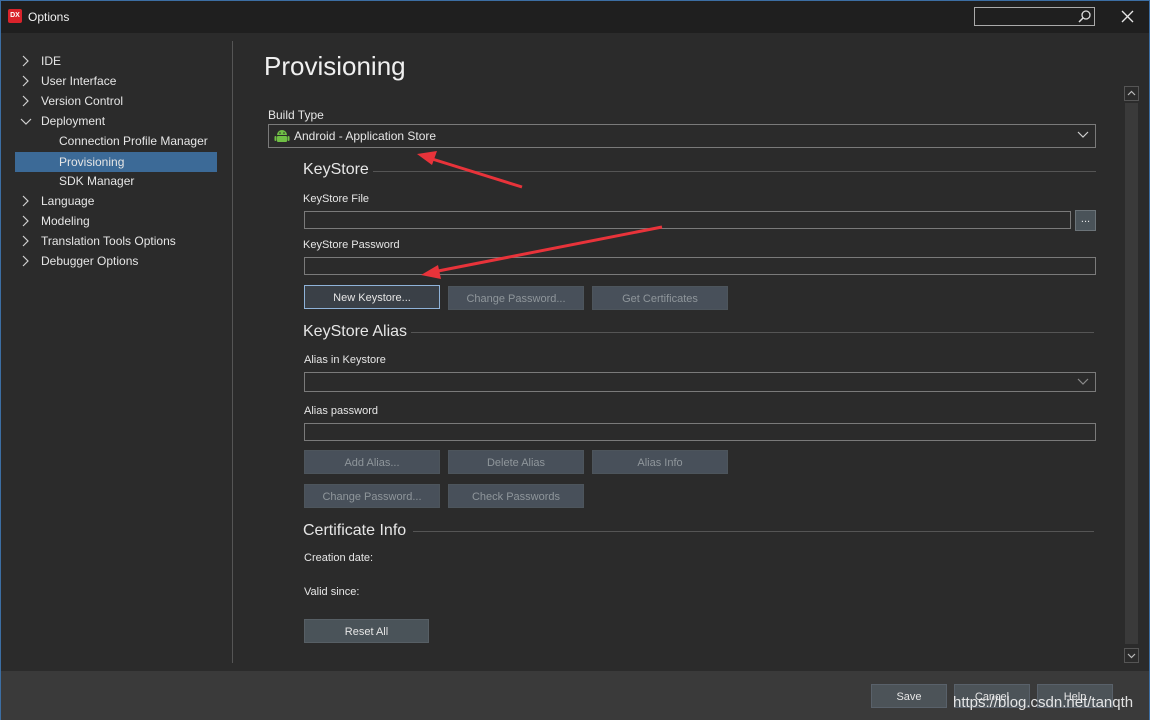 The width and height of the screenshot is (1150, 720). What do you see at coordinates (133, 141) in the screenshot?
I see `tree-item-label: Connection Profile Manager` at bounding box center [133, 141].